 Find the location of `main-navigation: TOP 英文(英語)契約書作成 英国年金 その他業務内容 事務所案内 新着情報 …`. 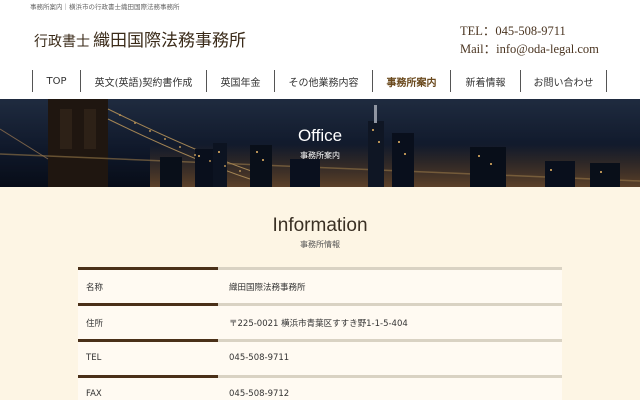

main-navigation: TOP 英文(英語)契約書作成 英国年金 その他業務内容 事務所案内 新着情報 … is located at coordinates (320, 80).